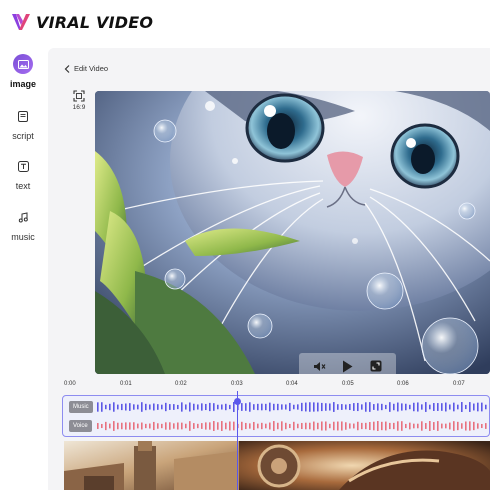 The image size is (490, 490). What do you see at coordinates (70, 384) in the screenshot?
I see `tick-label: 0:00` at bounding box center [70, 384].